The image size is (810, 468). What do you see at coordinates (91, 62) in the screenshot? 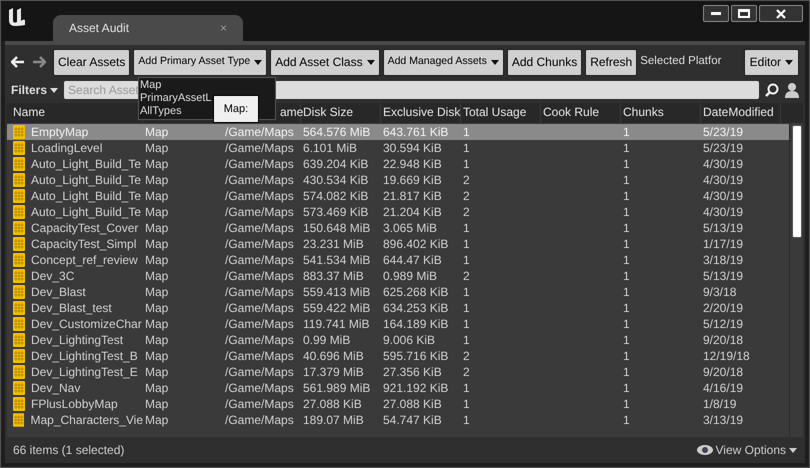
I see `toolbar-button: Clear Assets` at bounding box center [91, 62].